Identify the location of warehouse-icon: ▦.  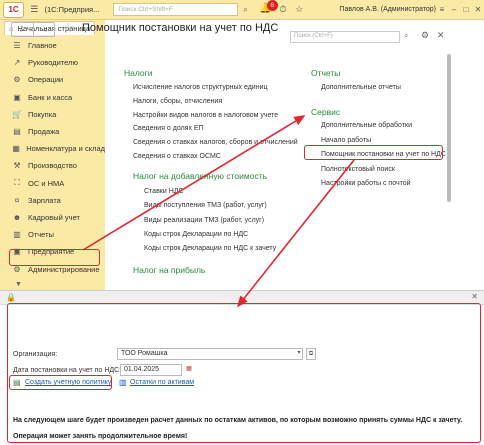
(16, 149).